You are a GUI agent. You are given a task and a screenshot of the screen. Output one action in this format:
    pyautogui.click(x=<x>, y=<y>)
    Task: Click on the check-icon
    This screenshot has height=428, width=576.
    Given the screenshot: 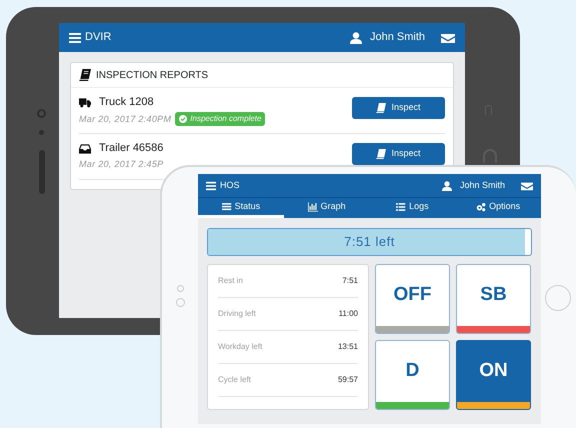 What is the action you would take?
    pyautogui.click(x=183, y=119)
    